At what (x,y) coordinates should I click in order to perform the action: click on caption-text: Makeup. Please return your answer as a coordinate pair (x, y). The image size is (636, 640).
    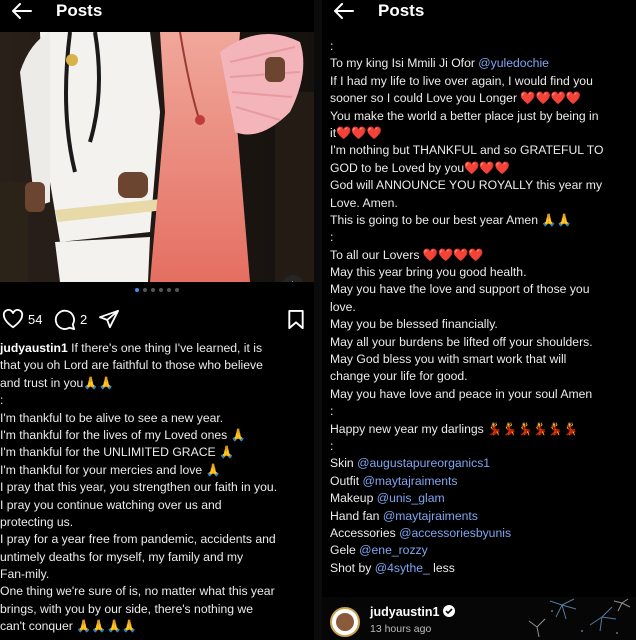
    Looking at the image, I should click on (353, 498).